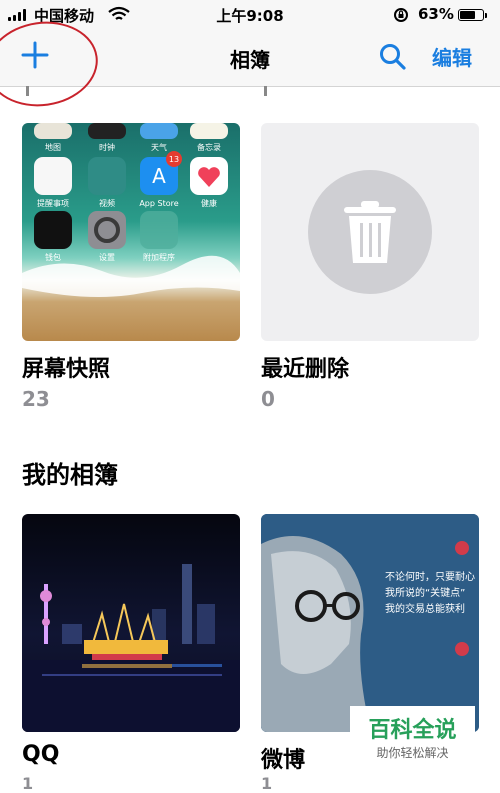 This screenshot has width=500, height=793. I want to click on status-bar: 中国移动 上午9:08 63%, so click(250, 15).